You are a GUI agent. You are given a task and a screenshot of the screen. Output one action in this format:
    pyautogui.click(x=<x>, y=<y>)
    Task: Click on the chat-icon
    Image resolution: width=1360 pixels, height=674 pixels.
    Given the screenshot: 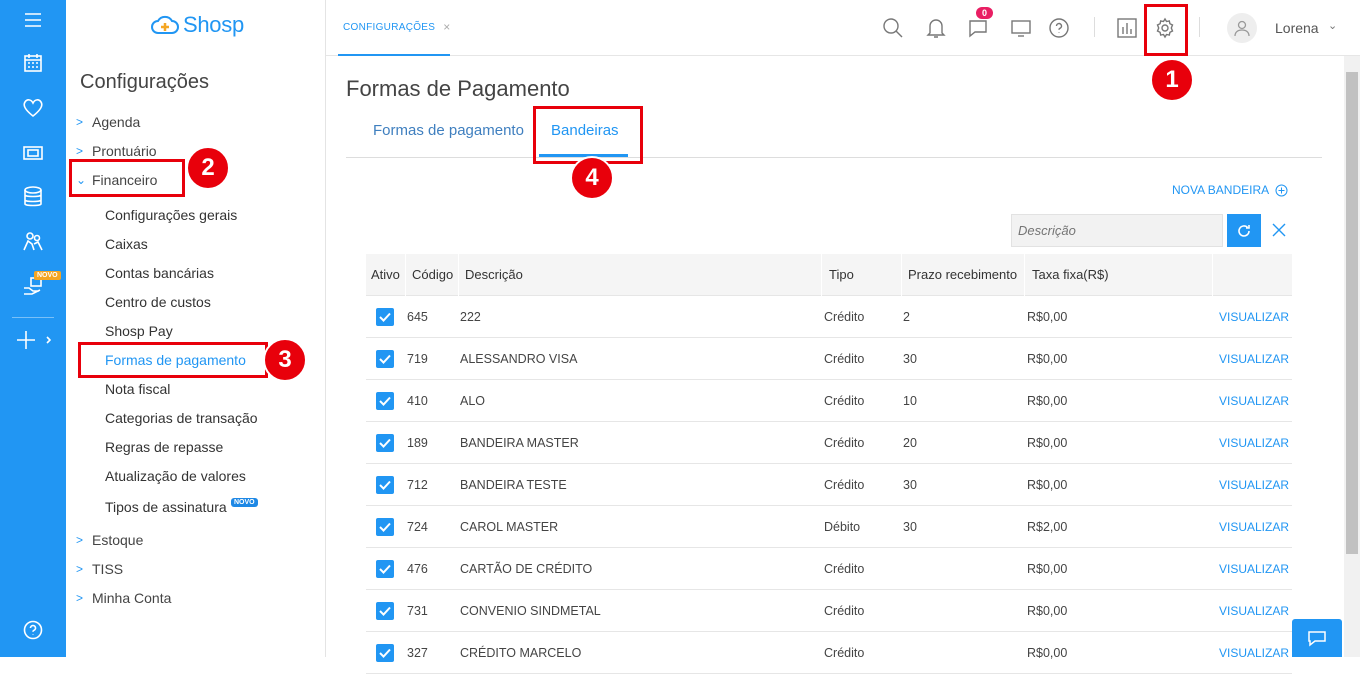 What is the action you would take?
    pyautogui.click(x=978, y=28)
    